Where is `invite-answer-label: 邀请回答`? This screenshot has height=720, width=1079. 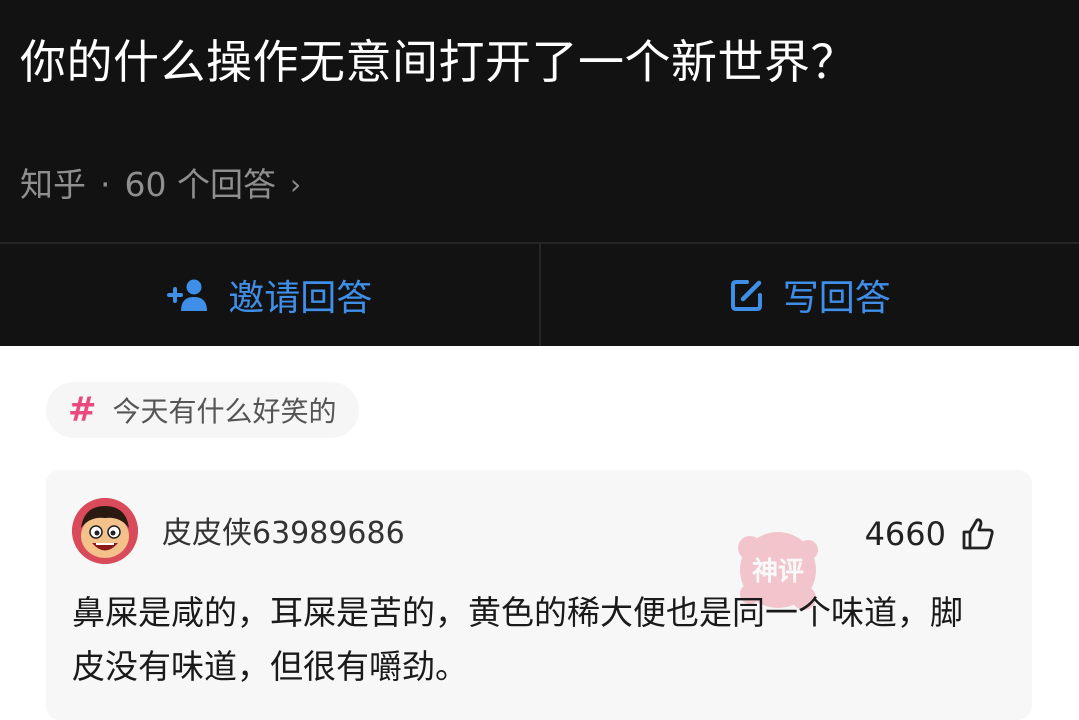
invite-answer-label: 邀请回答 is located at coordinates (300, 295).